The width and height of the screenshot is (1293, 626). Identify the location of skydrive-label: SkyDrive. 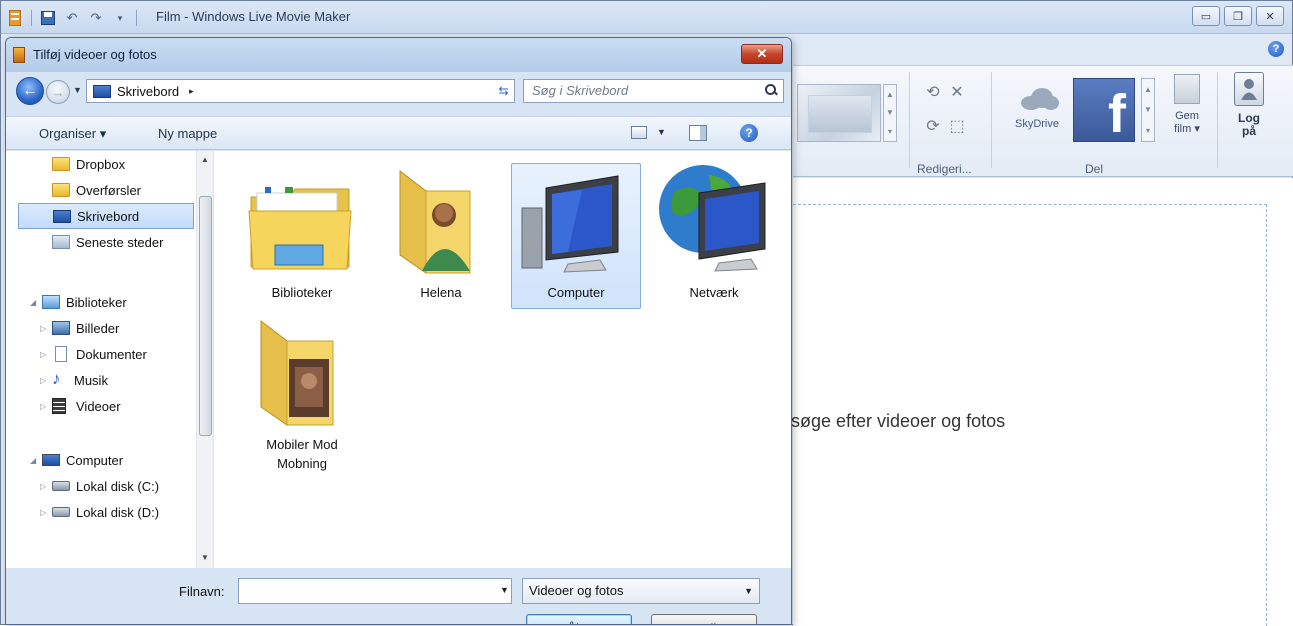
(1036, 124).